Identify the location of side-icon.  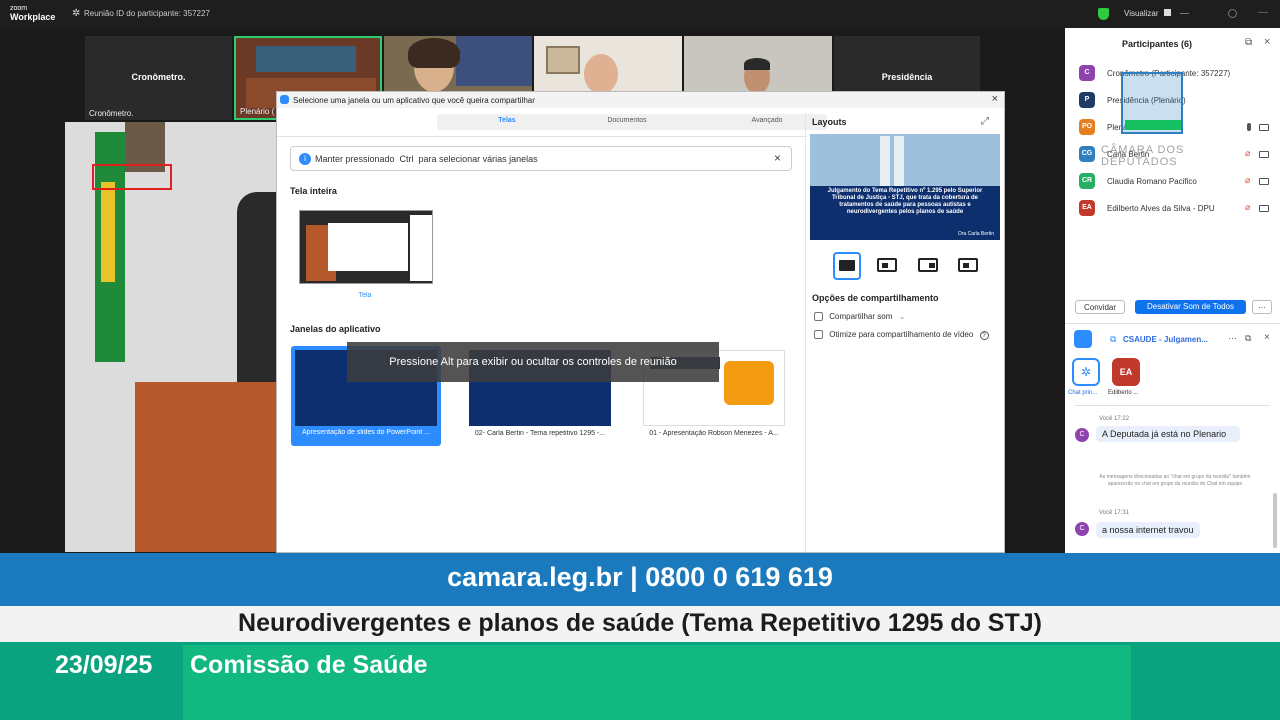
(966, 265).